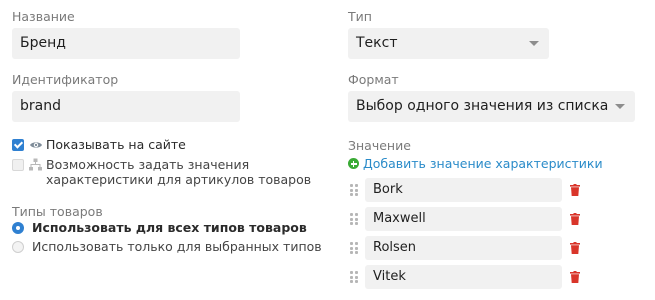 This screenshot has height=300, width=655. I want to click on id-label: Идентификатор, so click(65, 79).